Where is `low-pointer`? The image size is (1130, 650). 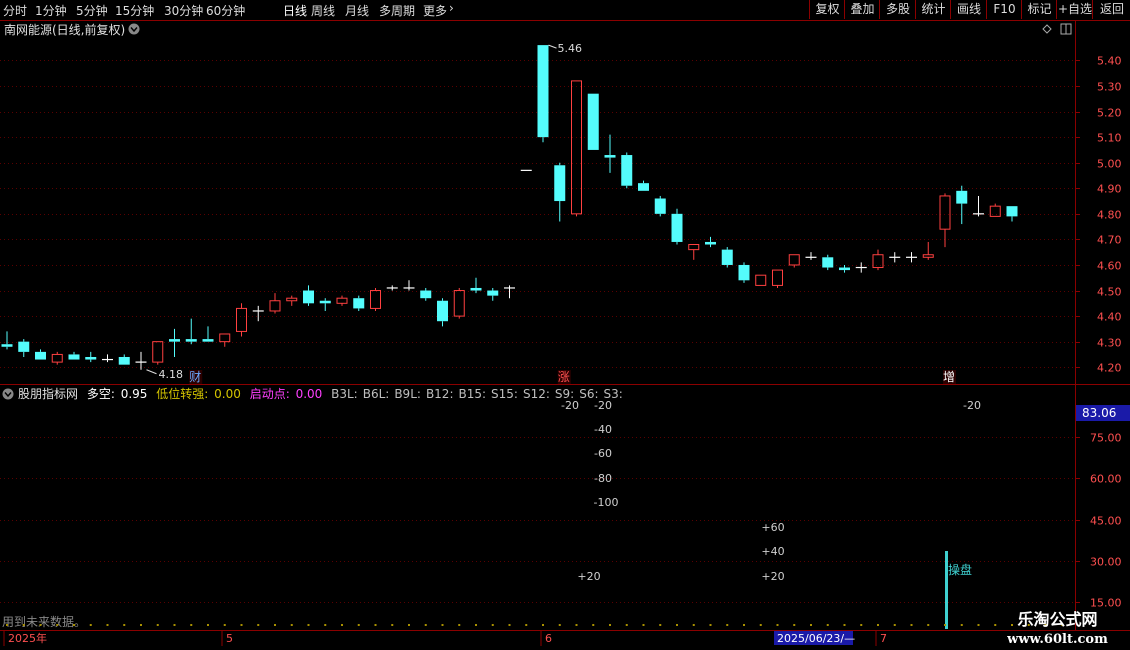
low-pointer is located at coordinates (151, 372).